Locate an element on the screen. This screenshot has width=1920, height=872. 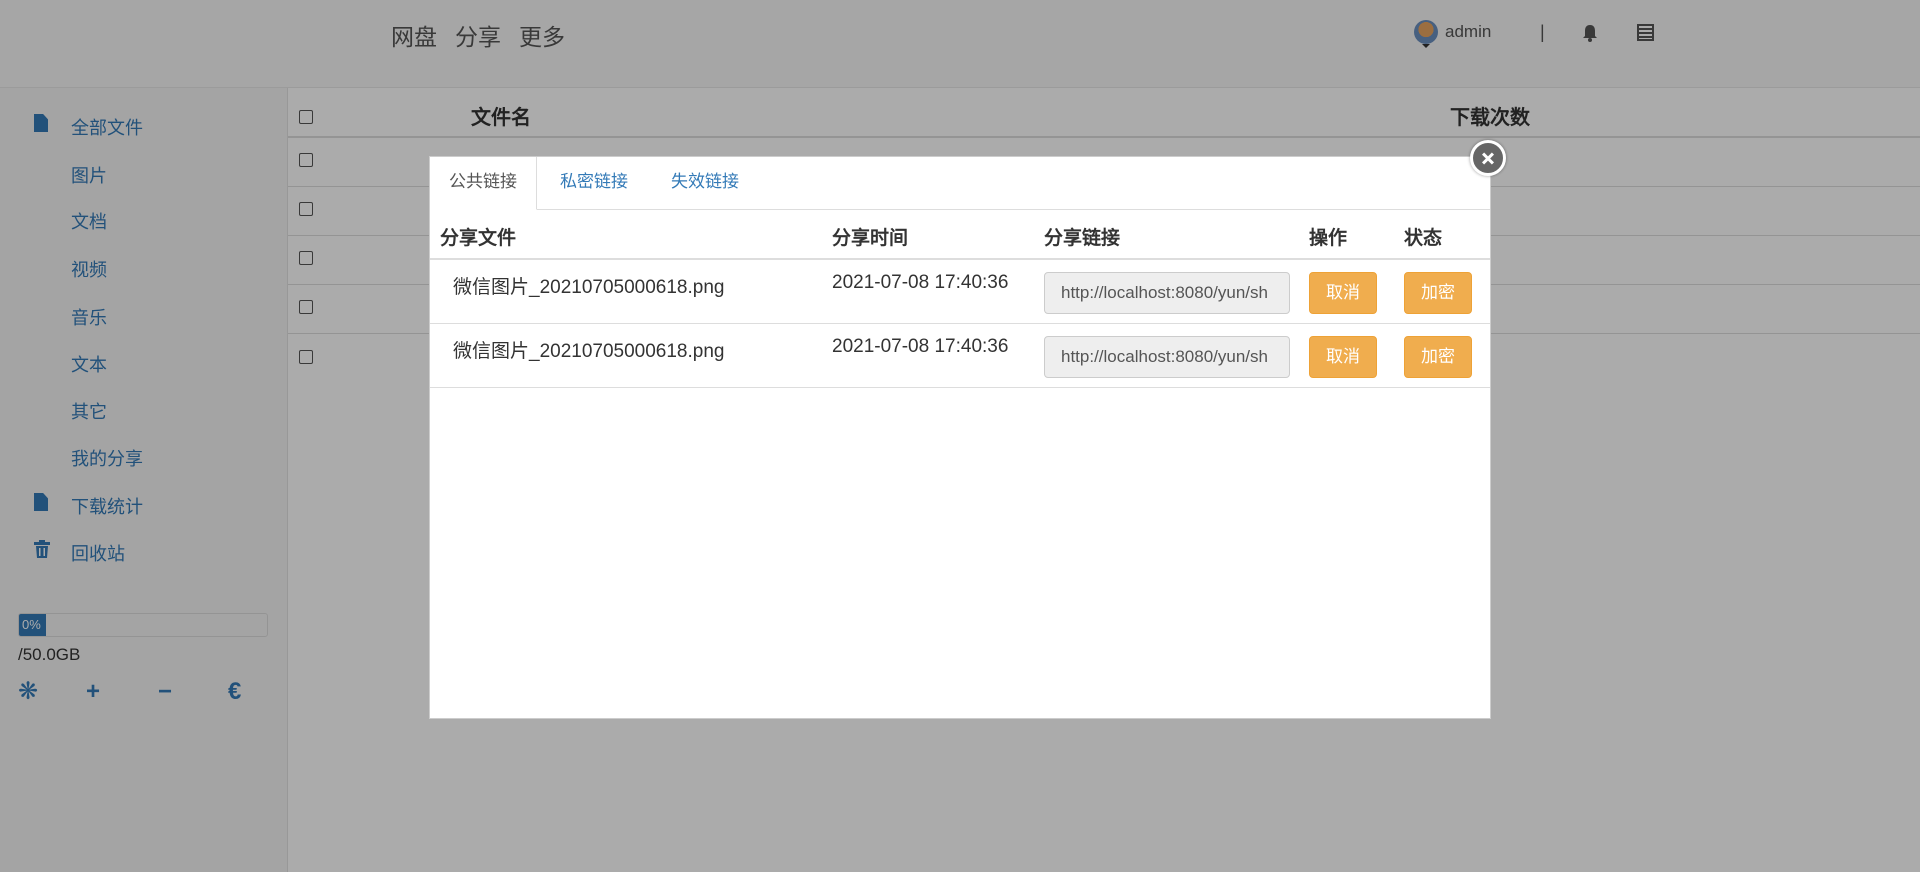
column-share-file: 分享文件 is located at coordinates (478, 238).